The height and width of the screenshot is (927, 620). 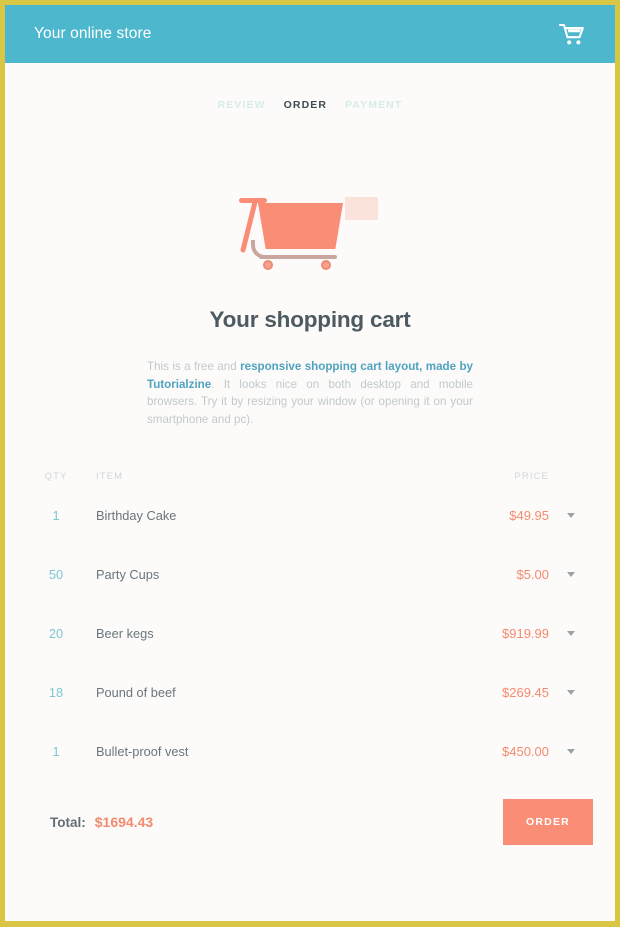 What do you see at coordinates (142, 752) in the screenshot?
I see `row-item: Bullet-proof vest` at bounding box center [142, 752].